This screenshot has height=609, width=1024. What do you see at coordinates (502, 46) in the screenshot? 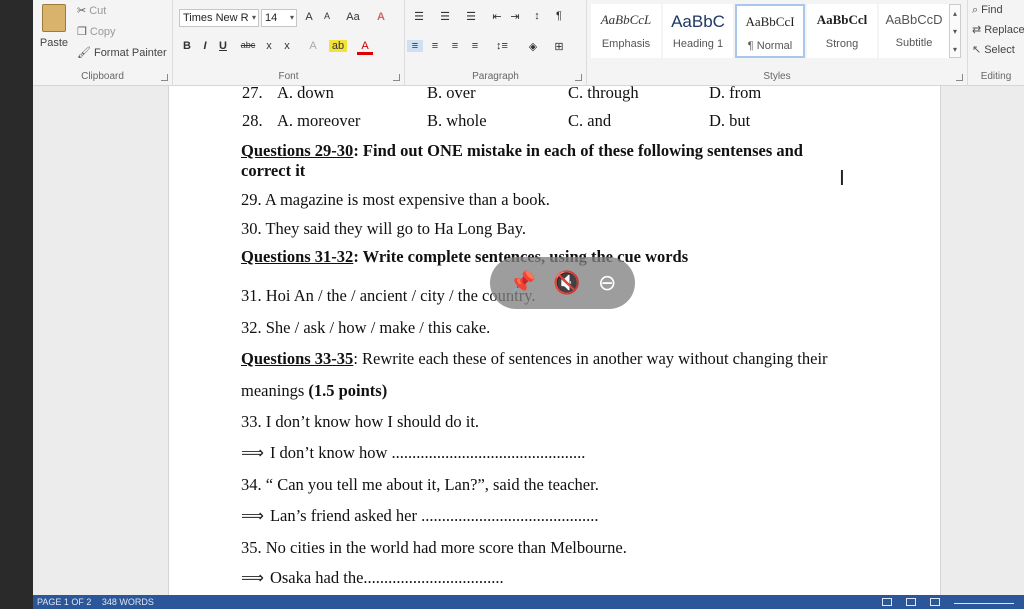
I see `line-spacing-icon: ↕≡` at bounding box center [502, 46].